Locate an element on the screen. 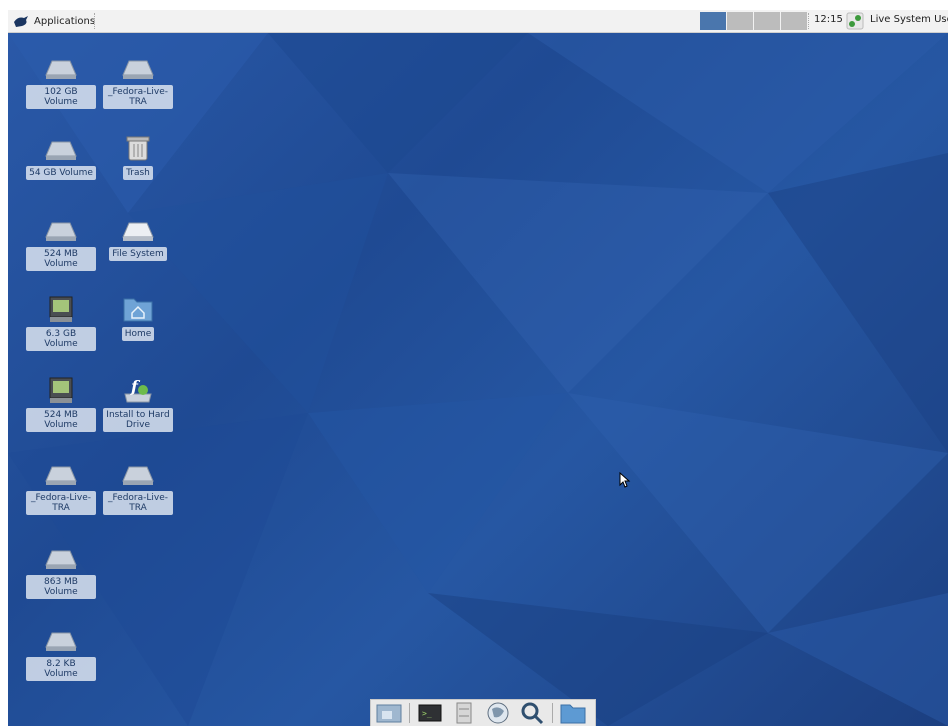 This screenshot has height=726, width=948. desktop-icon-6-3gb-volume: 6.3 GB Volume is located at coordinates (61, 322).